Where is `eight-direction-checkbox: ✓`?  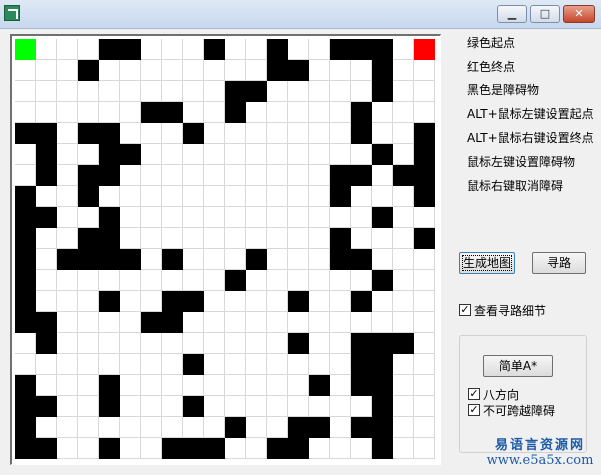
eight-direction-checkbox: ✓ is located at coordinates (474, 394).